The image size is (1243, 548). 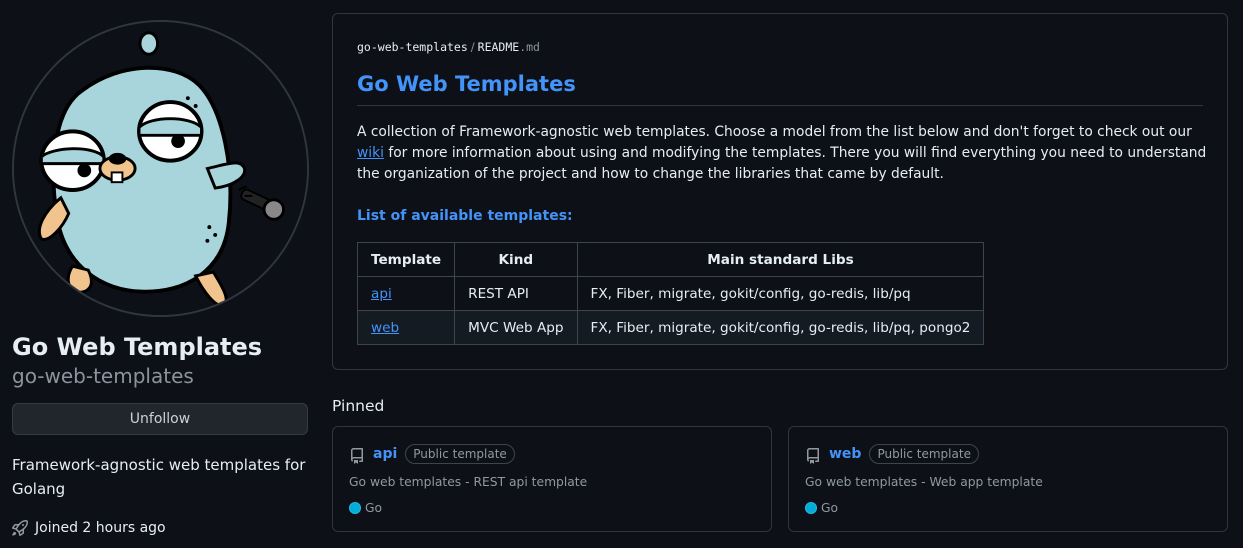 I want to click on readme-breadcrumb: go-web-templates / README.md, so click(x=448, y=47).